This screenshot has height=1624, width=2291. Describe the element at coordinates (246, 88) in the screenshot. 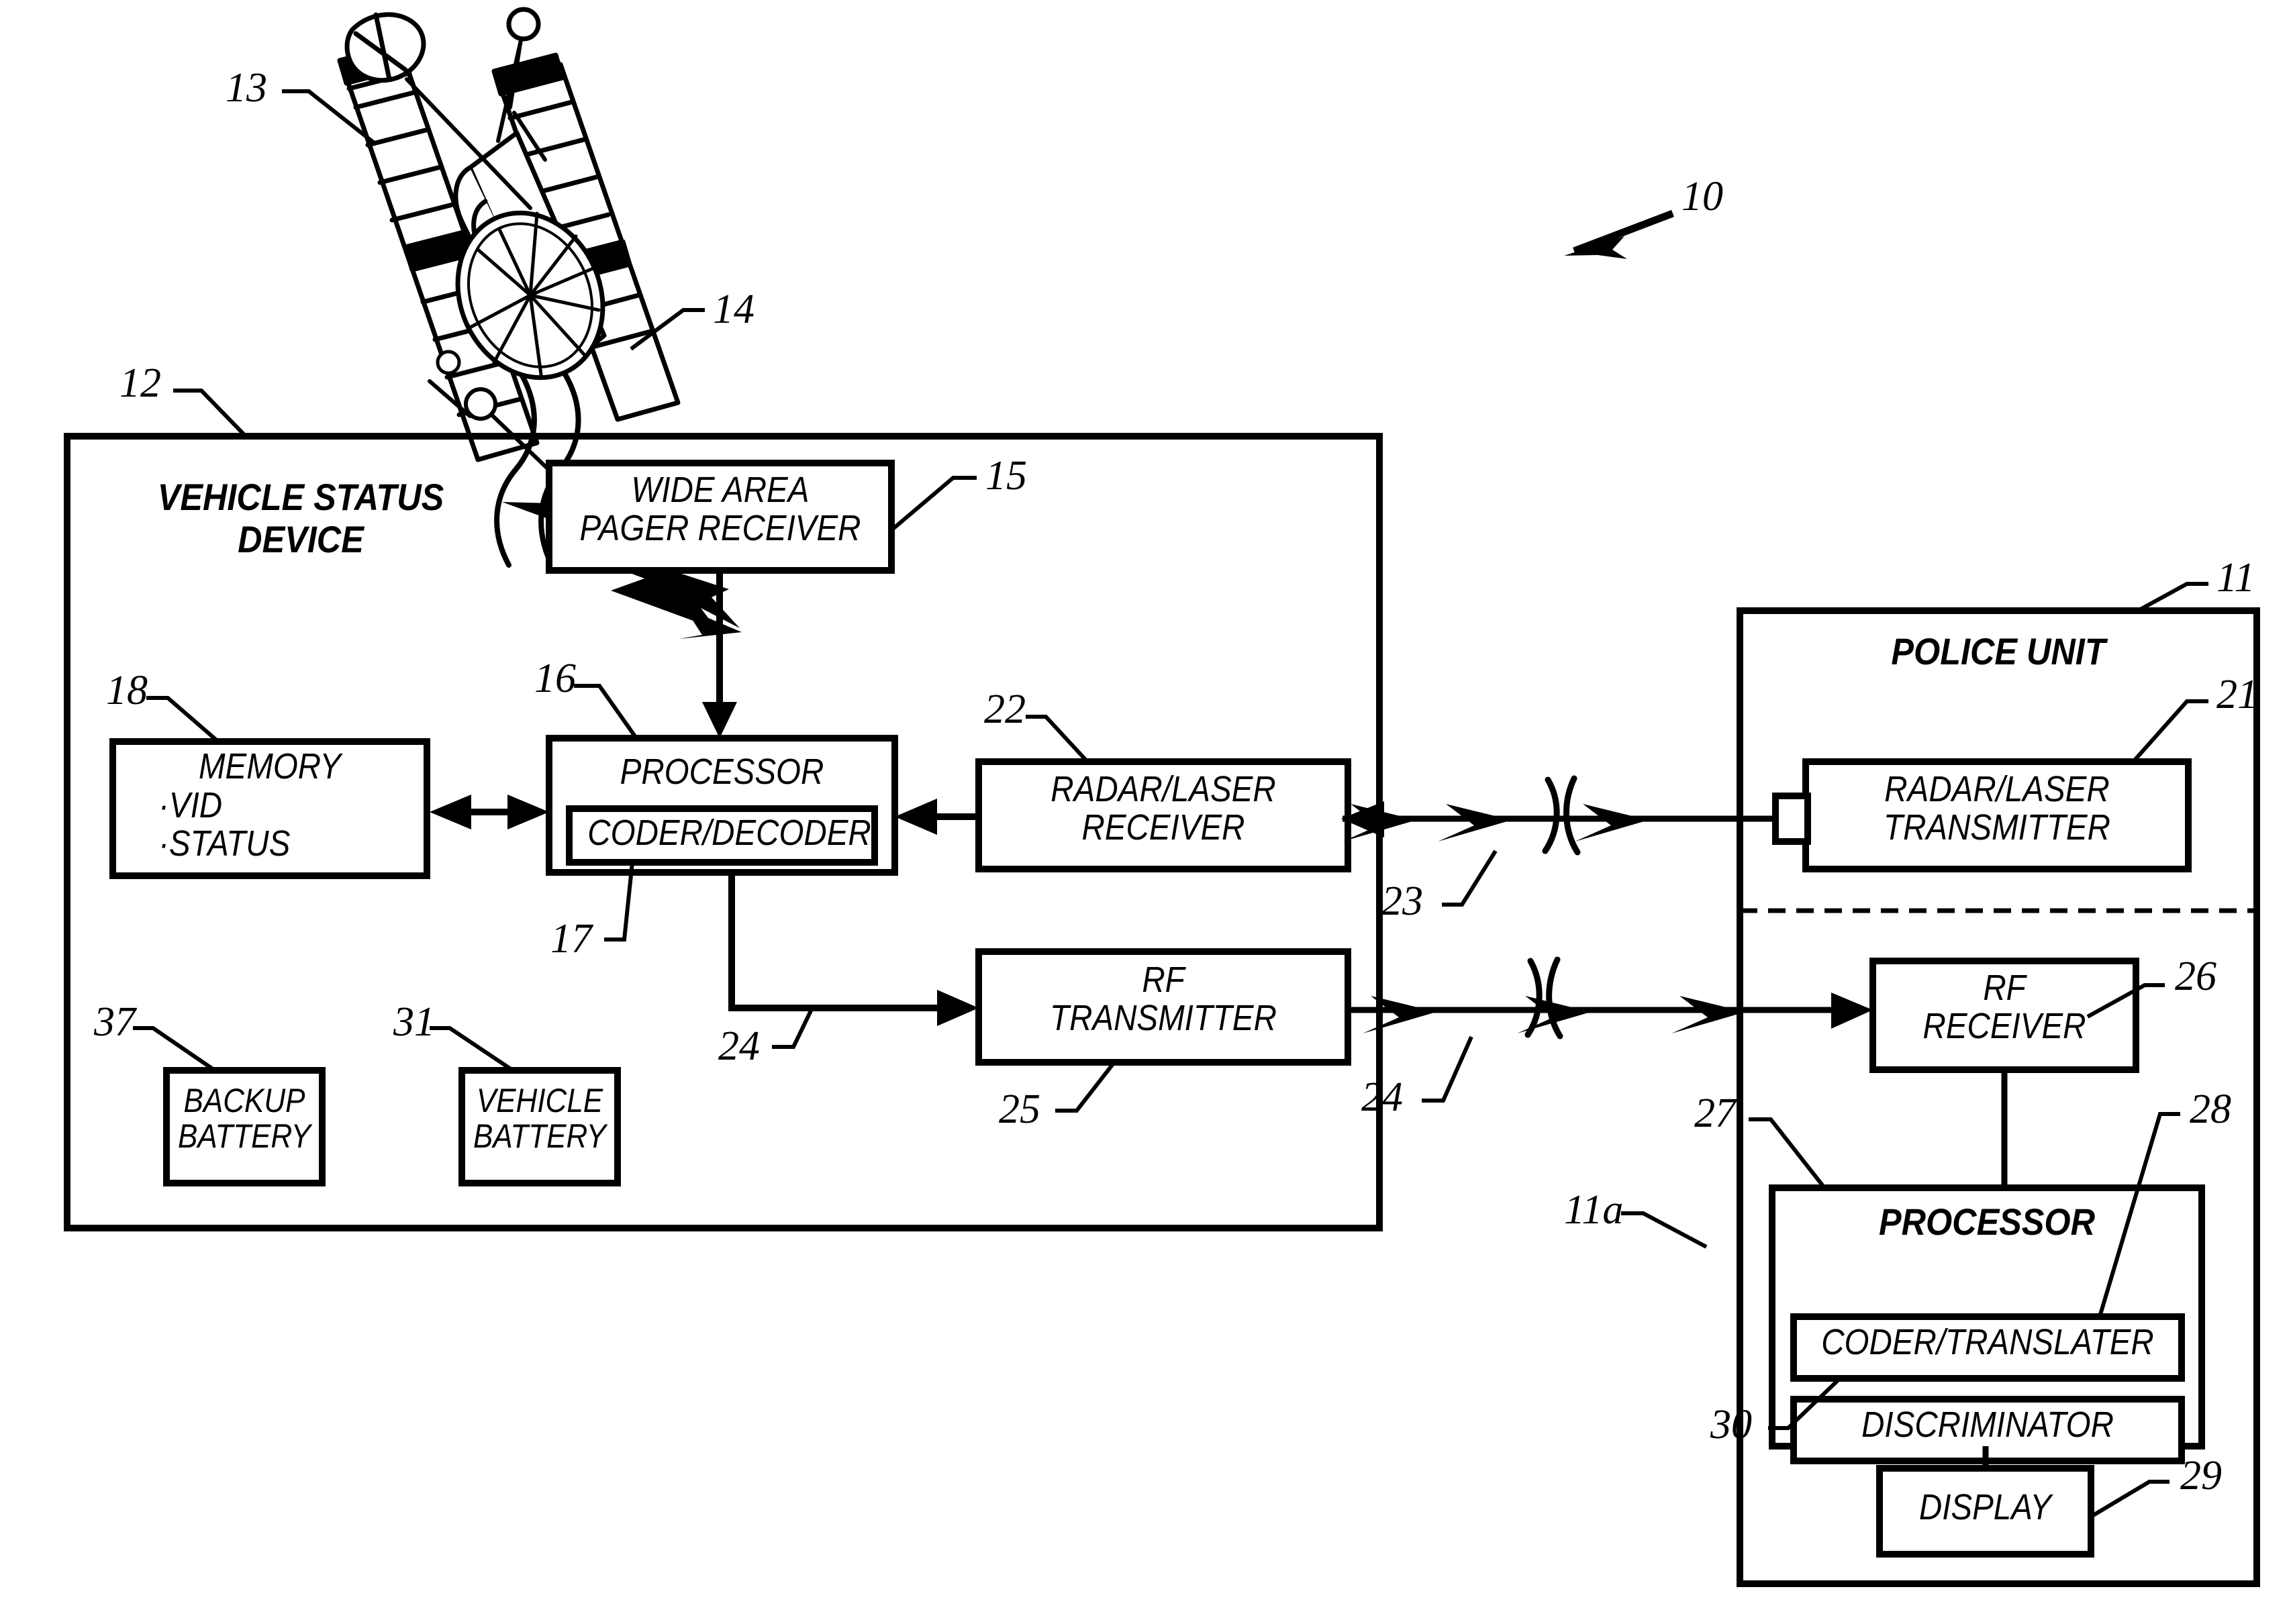

I see `ref-number-13: 13` at that location.